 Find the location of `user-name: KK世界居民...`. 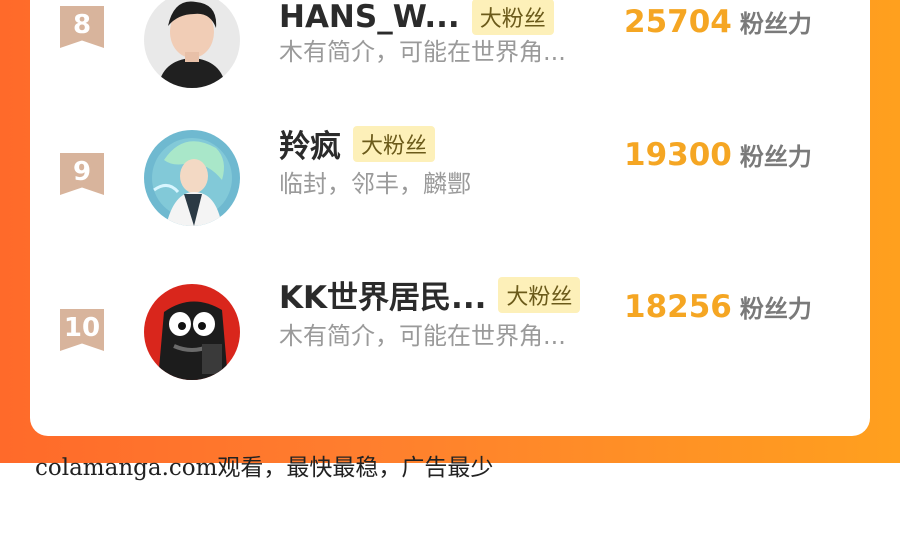

user-name: KK世界居民... is located at coordinates (382, 294).